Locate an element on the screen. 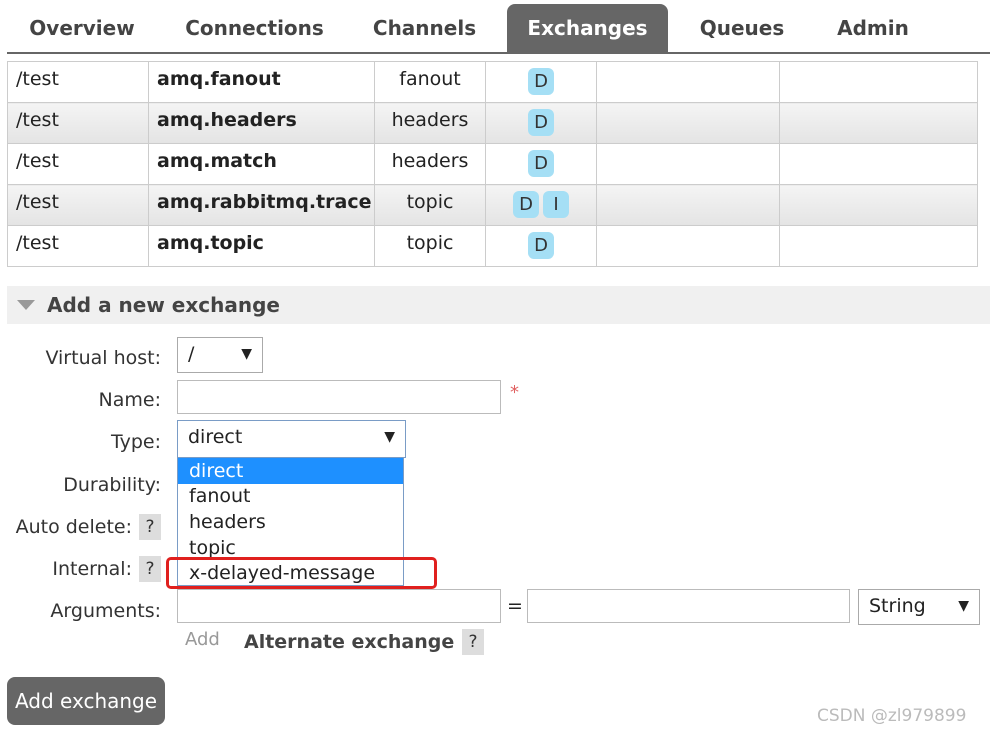  tab-connections: Connections is located at coordinates (254, 29).